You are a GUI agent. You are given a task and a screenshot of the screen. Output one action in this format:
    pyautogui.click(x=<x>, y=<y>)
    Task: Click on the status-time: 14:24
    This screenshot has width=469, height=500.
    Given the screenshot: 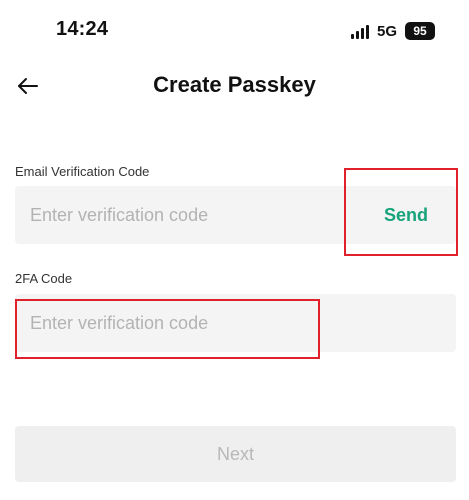 What is the action you would take?
    pyautogui.click(x=82, y=29)
    